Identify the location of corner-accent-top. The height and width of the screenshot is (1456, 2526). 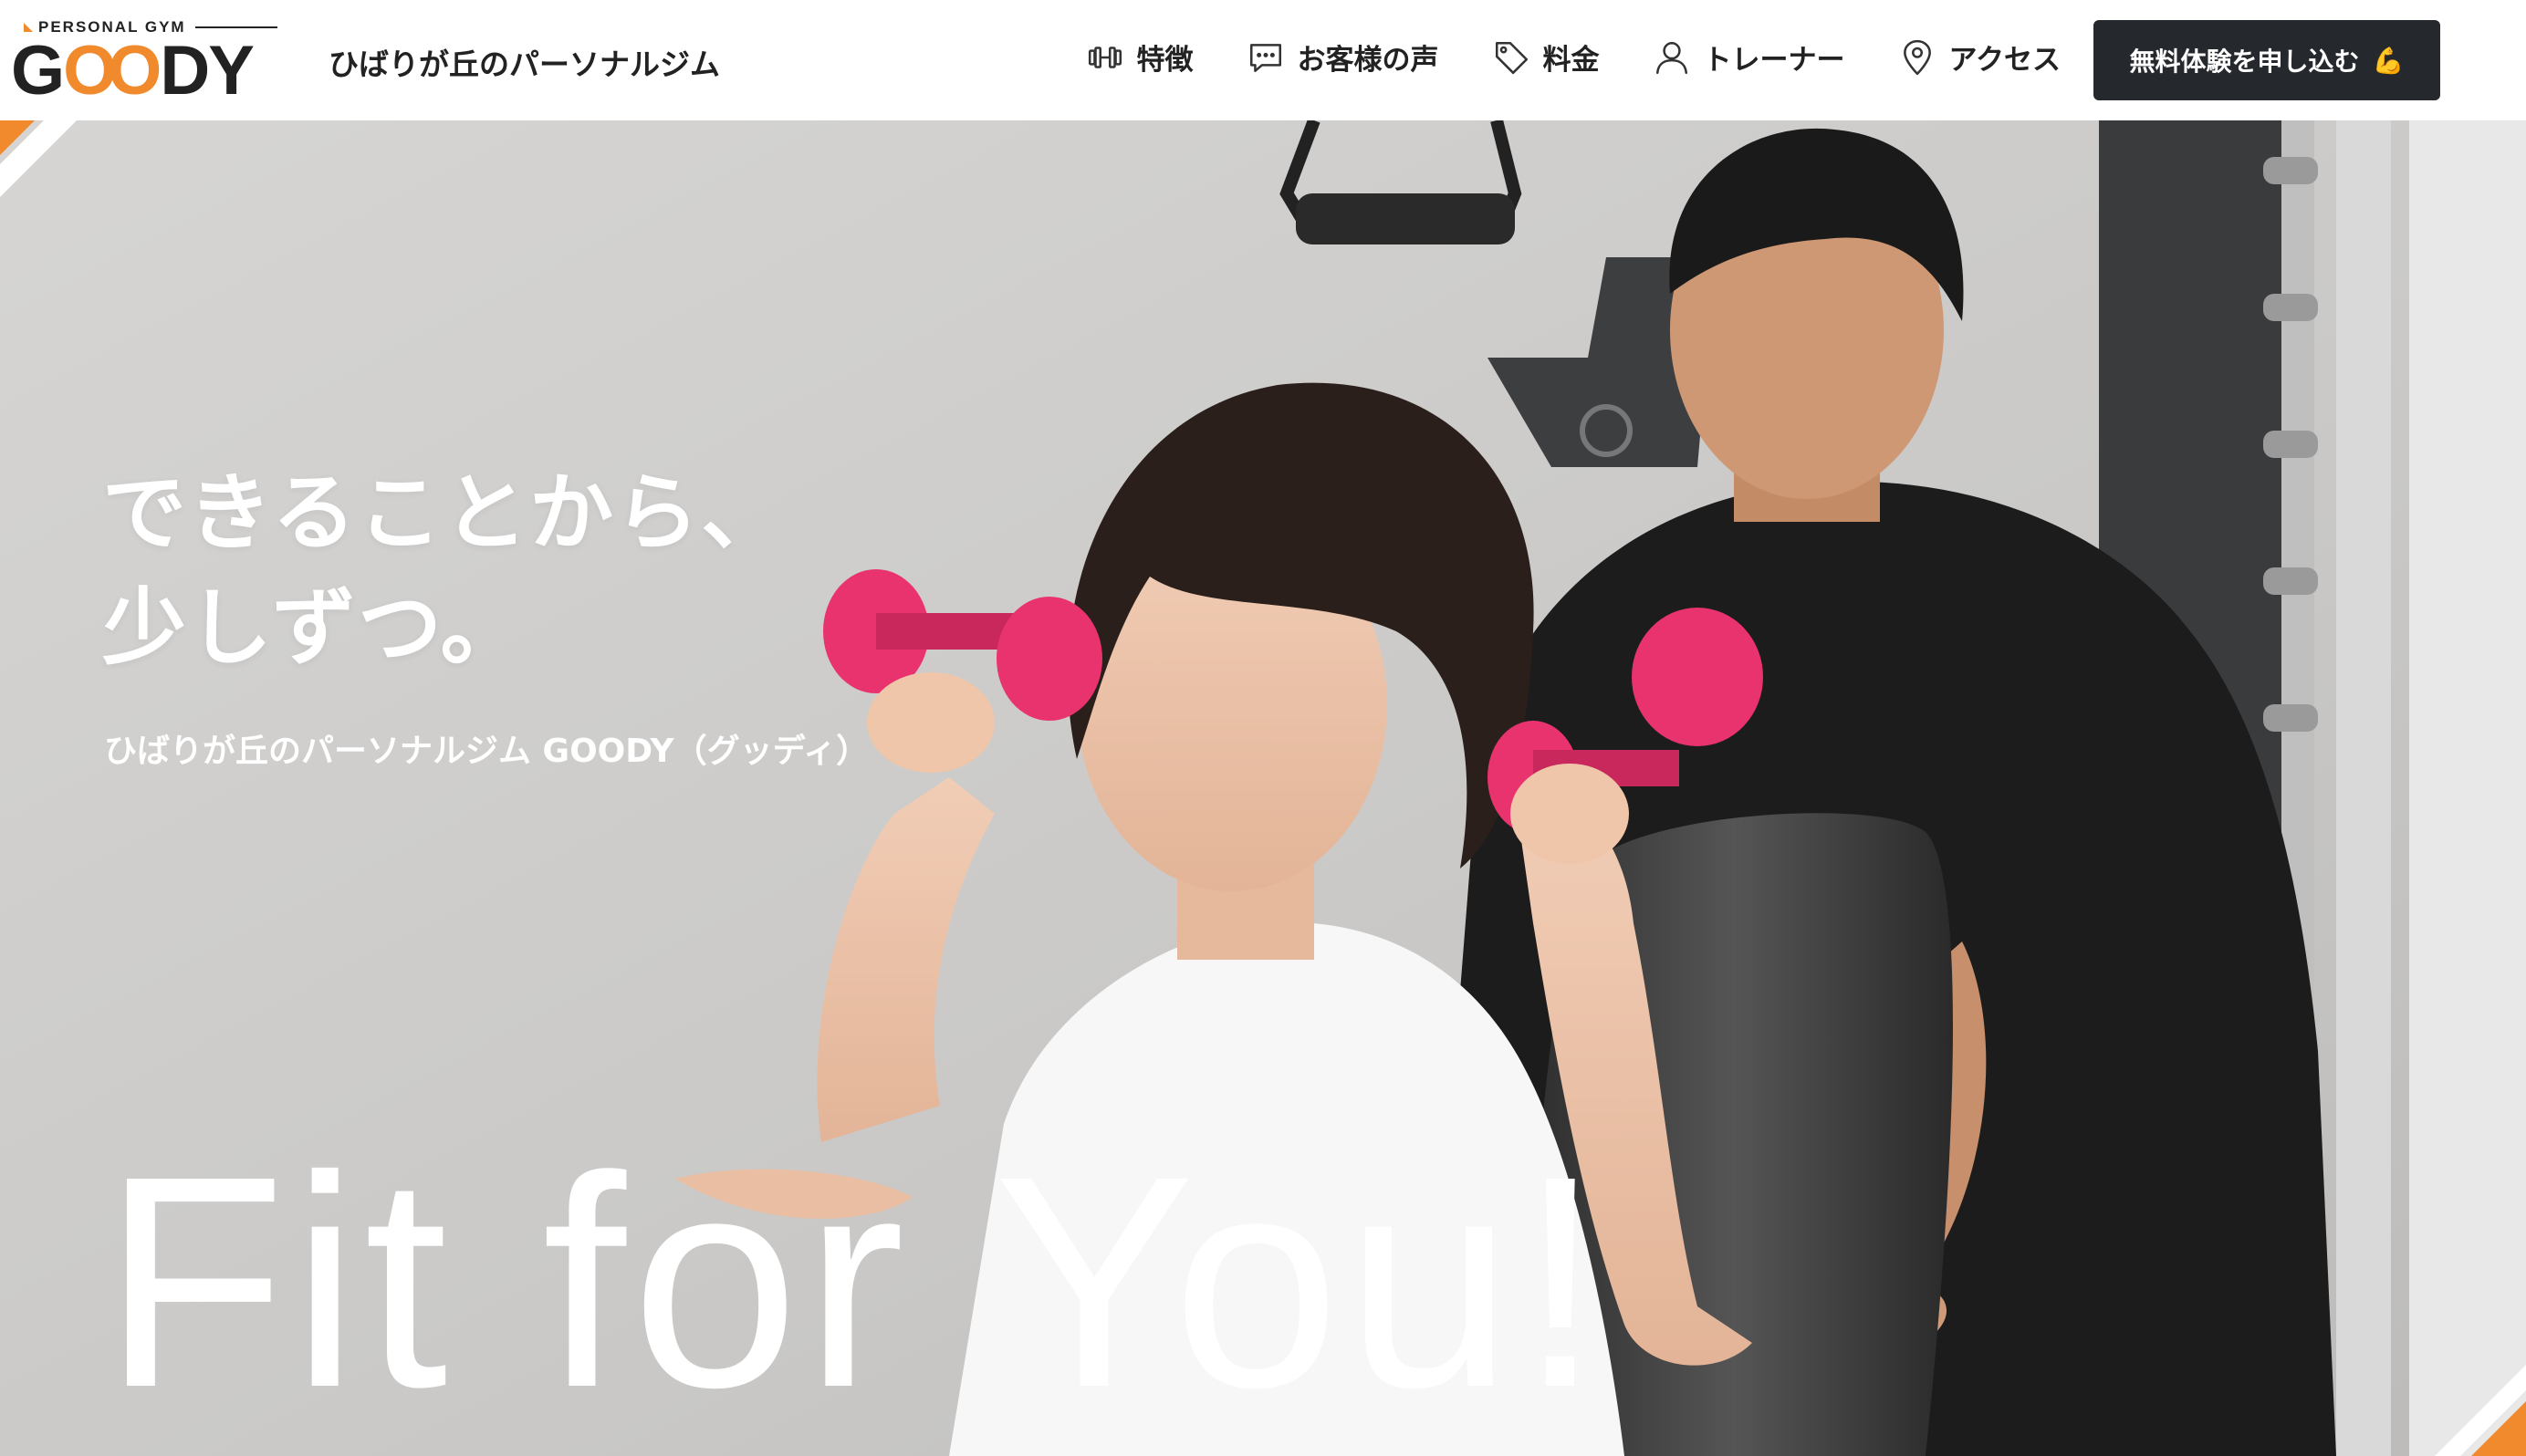
(38, 159).